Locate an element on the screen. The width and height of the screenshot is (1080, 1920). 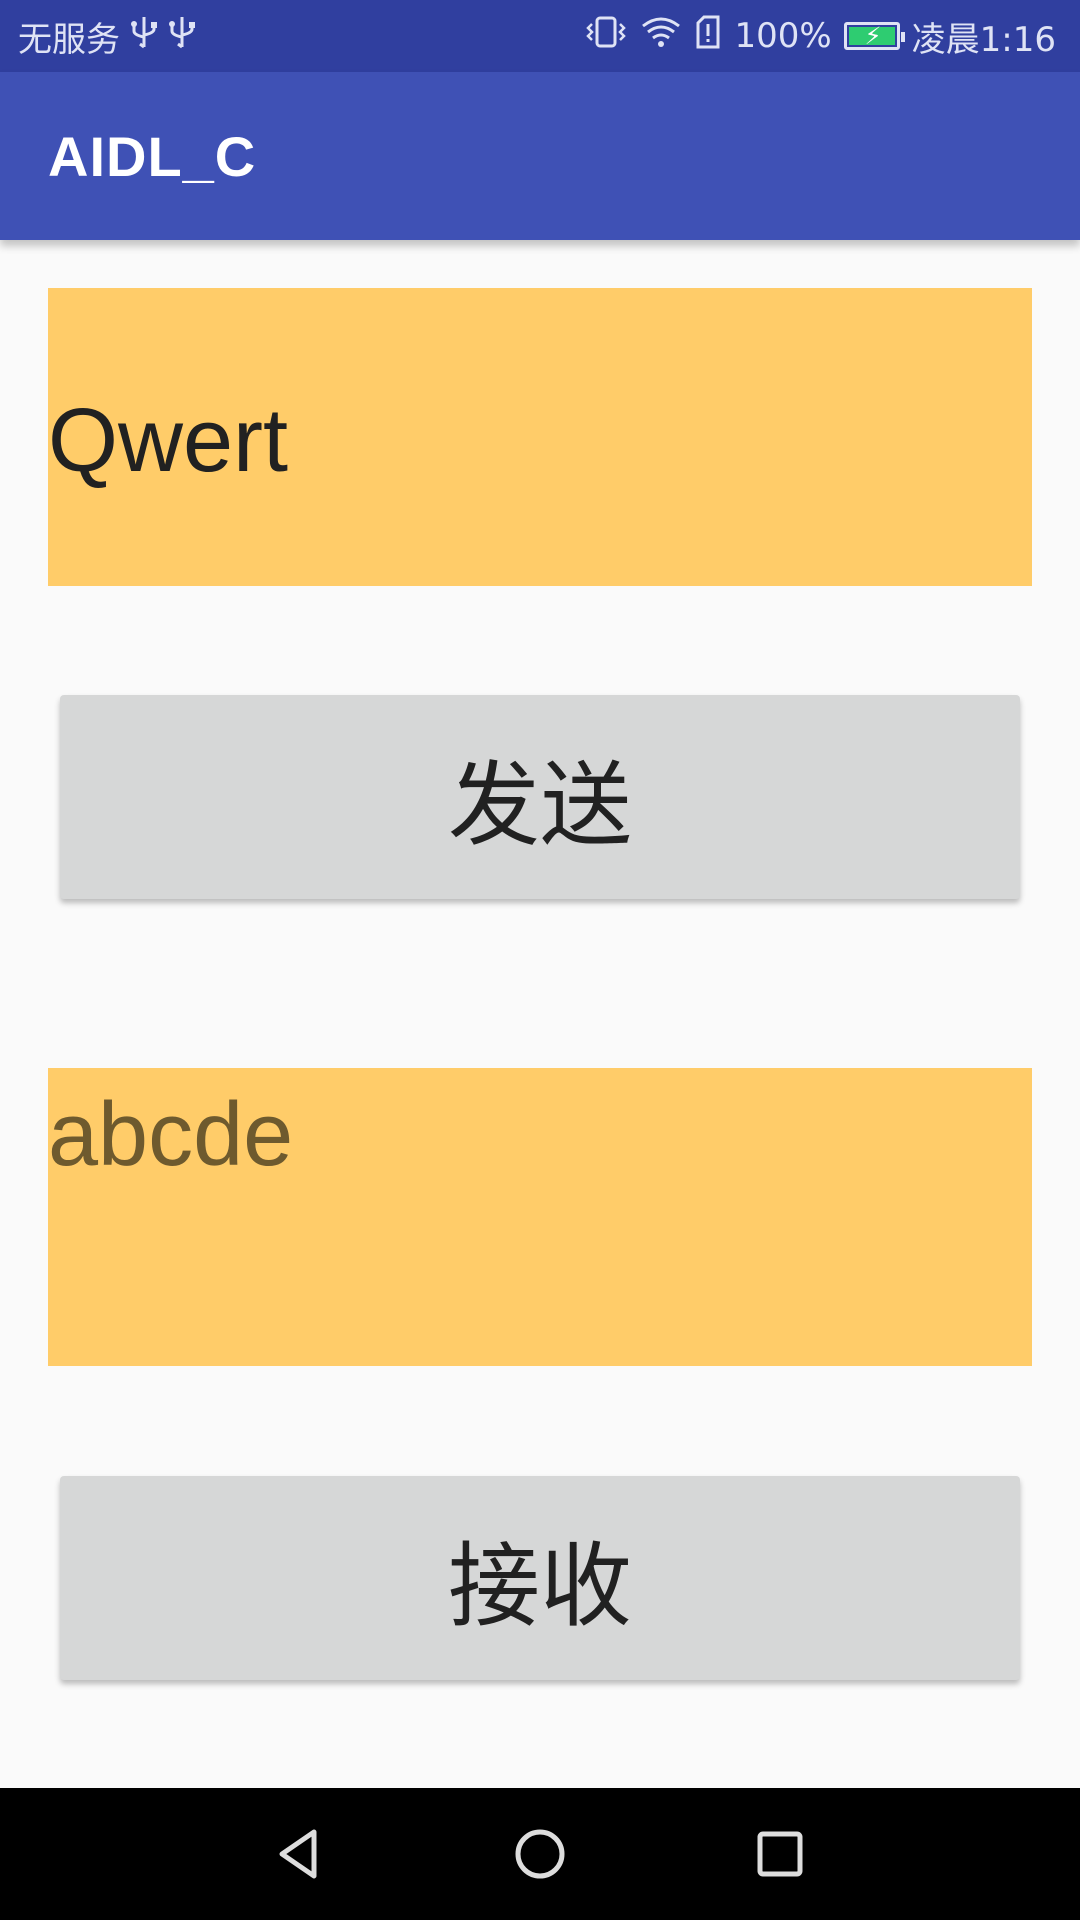
send-button: 发送 is located at coordinates (540, 797).